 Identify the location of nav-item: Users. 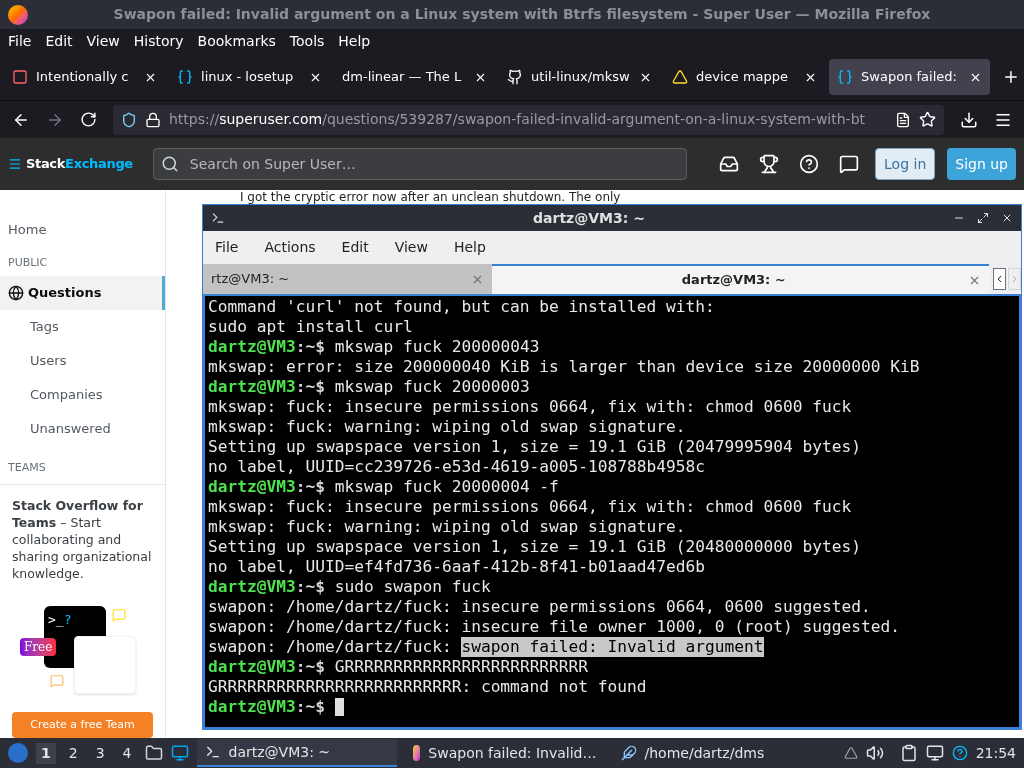
(82, 360).